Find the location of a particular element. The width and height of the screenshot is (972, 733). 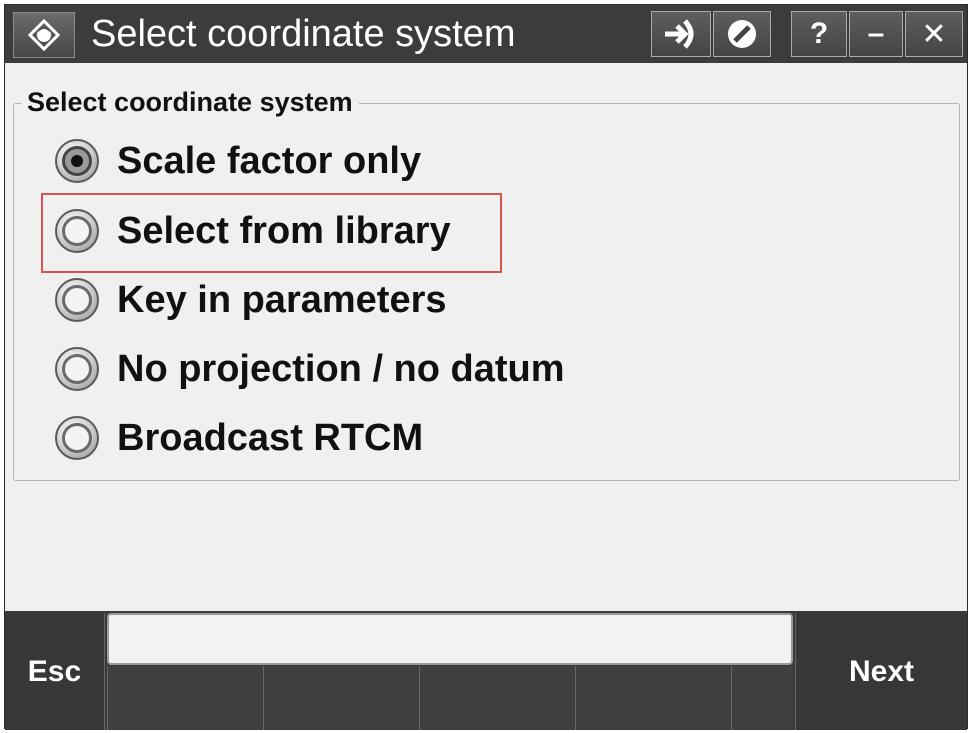

radio-button-checked is located at coordinates (77, 161).